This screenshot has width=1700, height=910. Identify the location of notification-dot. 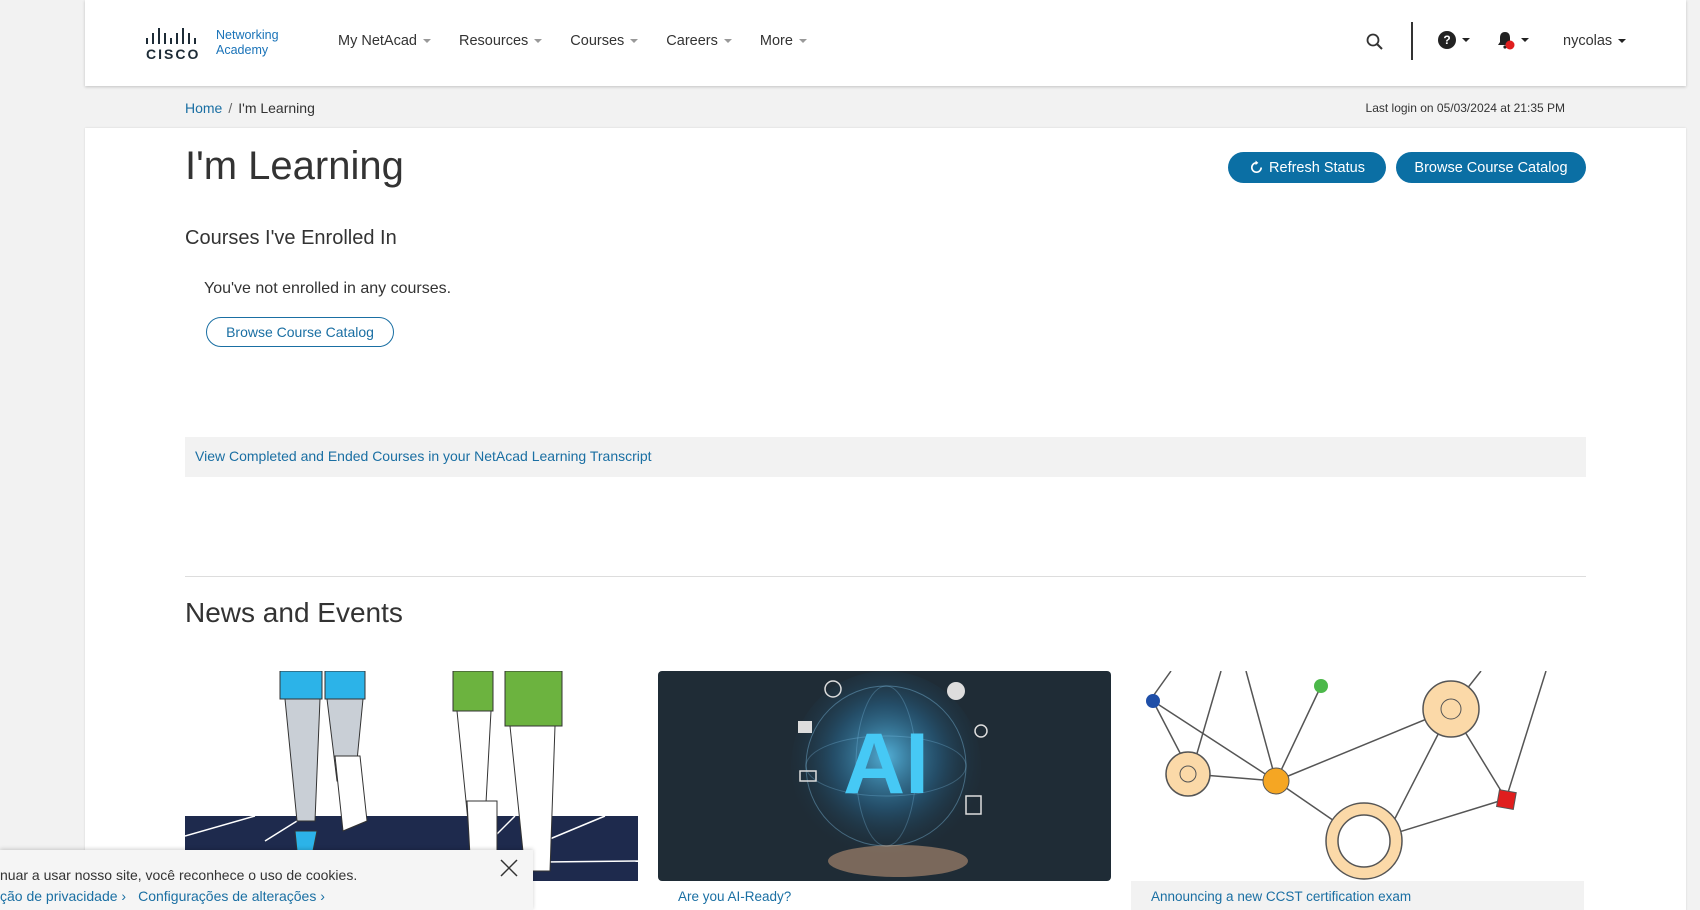
(1510, 45).